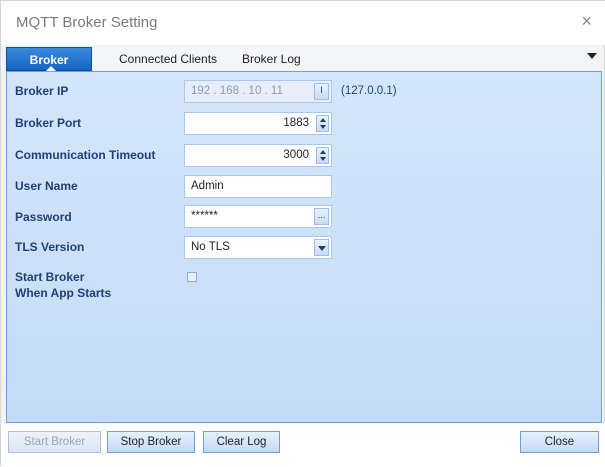 This screenshot has width=605, height=467. What do you see at coordinates (592, 56) in the screenshot?
I see `tab-menu-dropdown-icon` at bounding box center [592, 56].